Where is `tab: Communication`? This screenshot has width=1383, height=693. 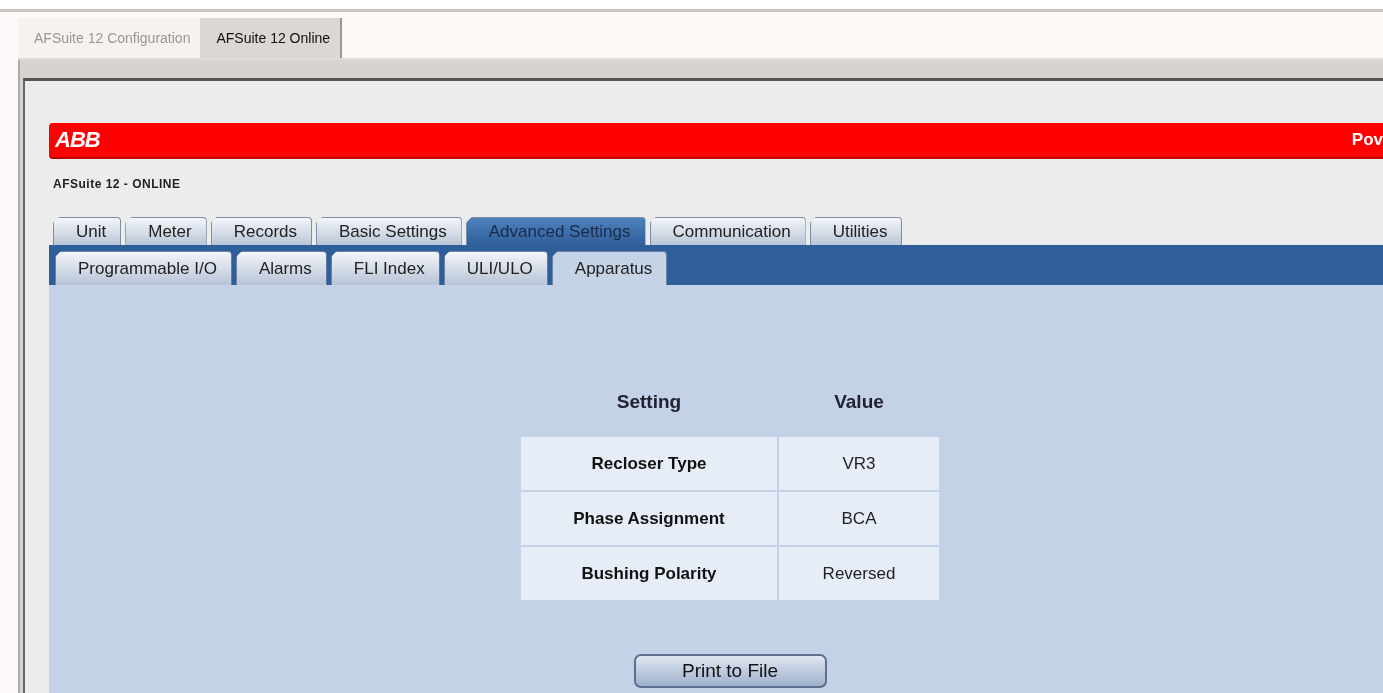 tab: Communication is located at coordinates (727, 231).